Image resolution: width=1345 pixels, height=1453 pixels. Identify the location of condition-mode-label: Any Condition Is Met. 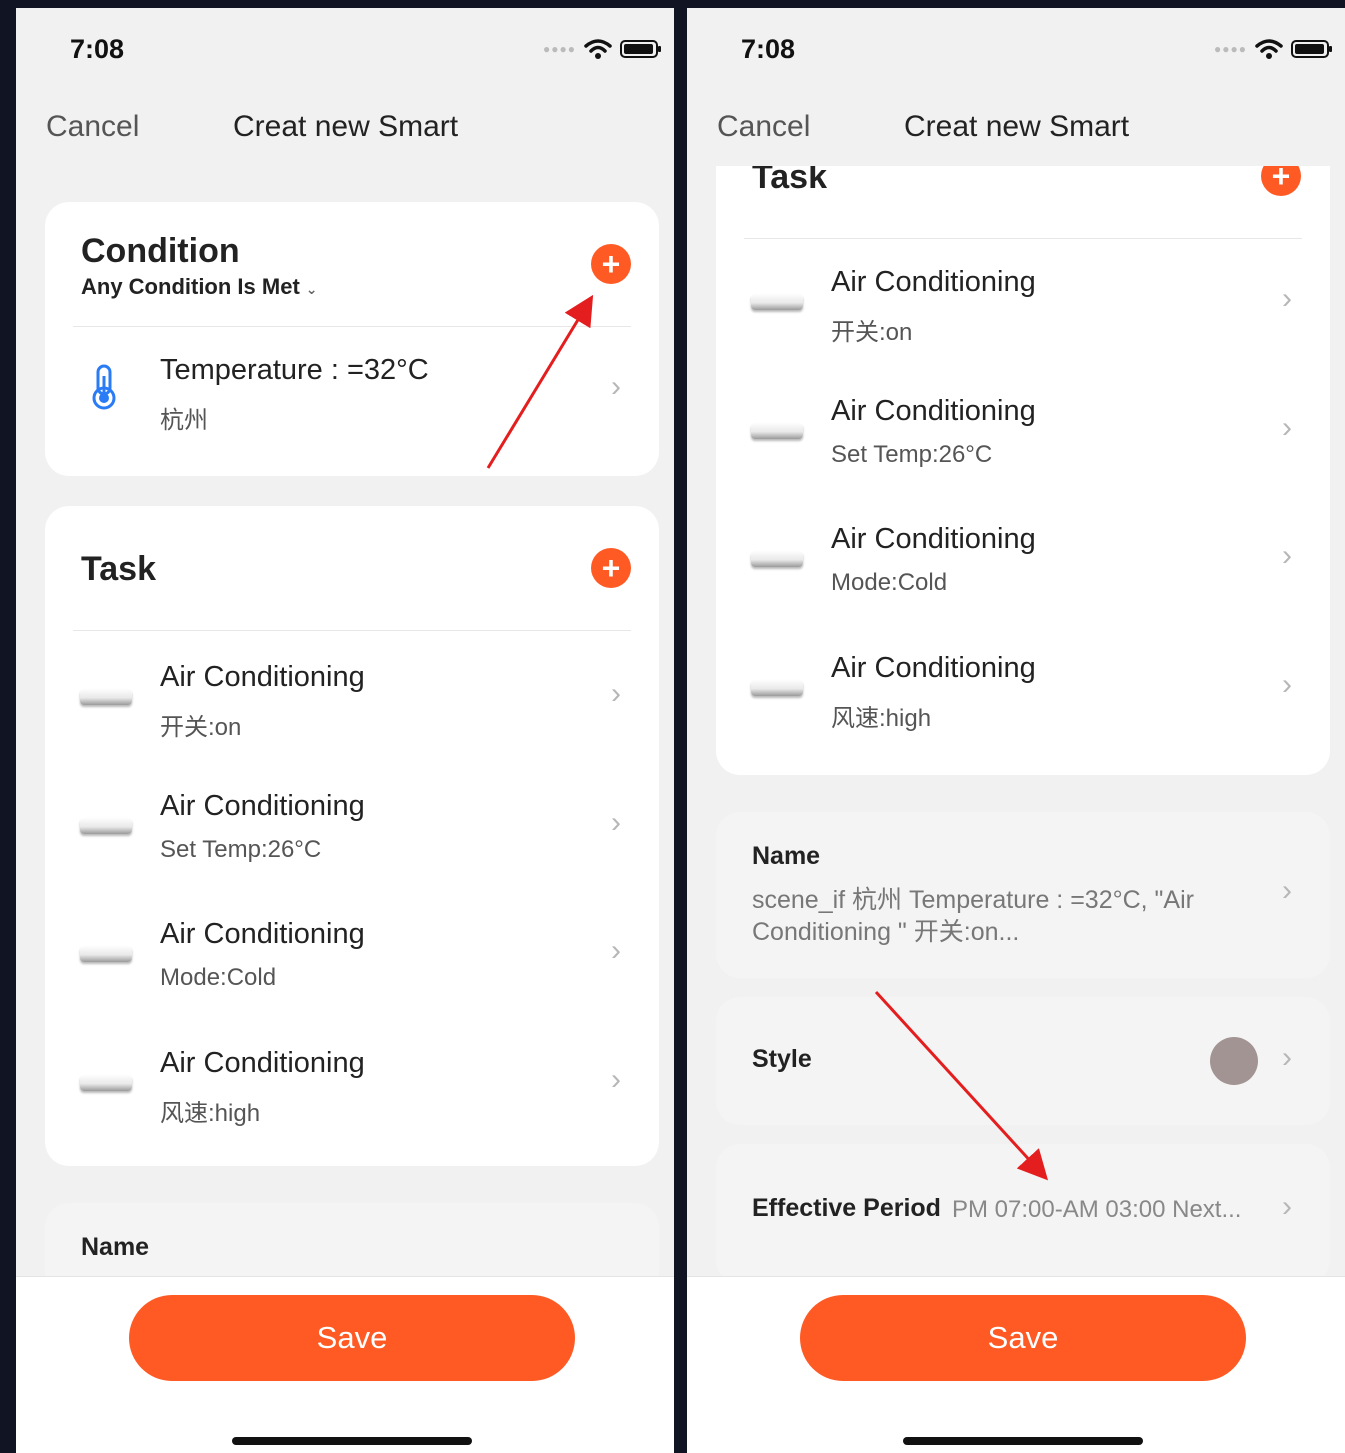
(190, 286).